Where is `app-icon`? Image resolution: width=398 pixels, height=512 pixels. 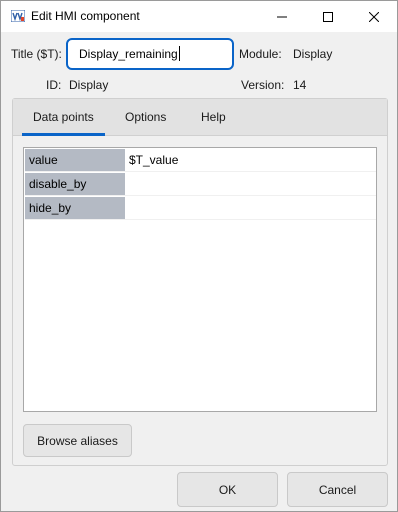
app-icon is located at coordinates (18, 16).